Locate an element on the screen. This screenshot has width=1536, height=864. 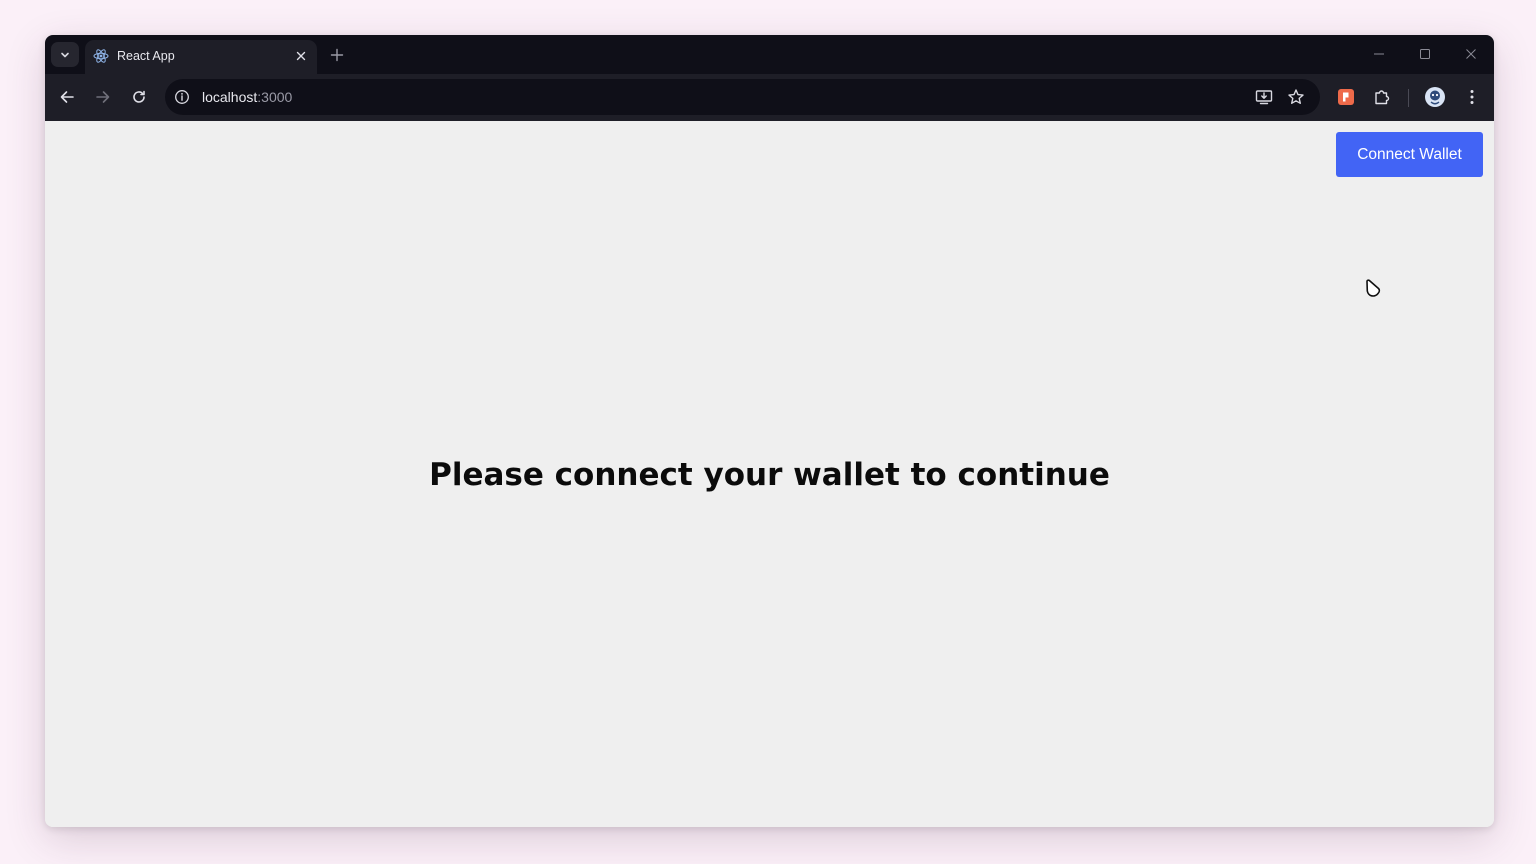
reload-icon is located at coordinates (139, 96).